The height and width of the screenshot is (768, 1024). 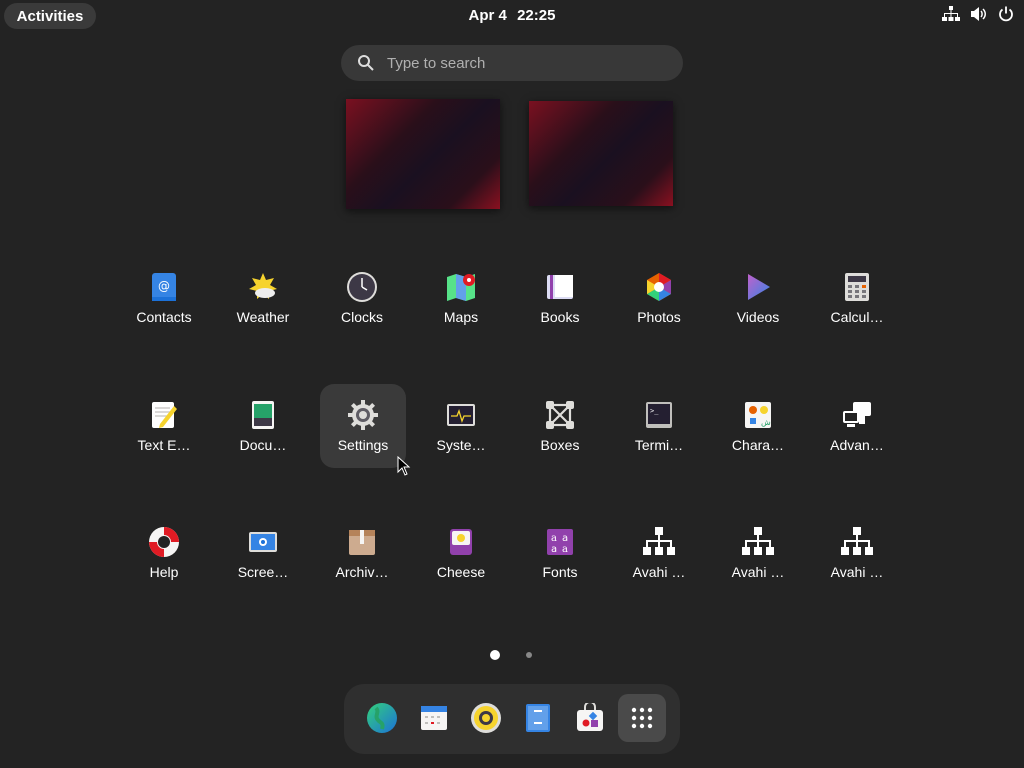 What do you see at coordinates (560, 317) in the screenshot?
I see `app-label: Books` at bounding box center [560, 317].